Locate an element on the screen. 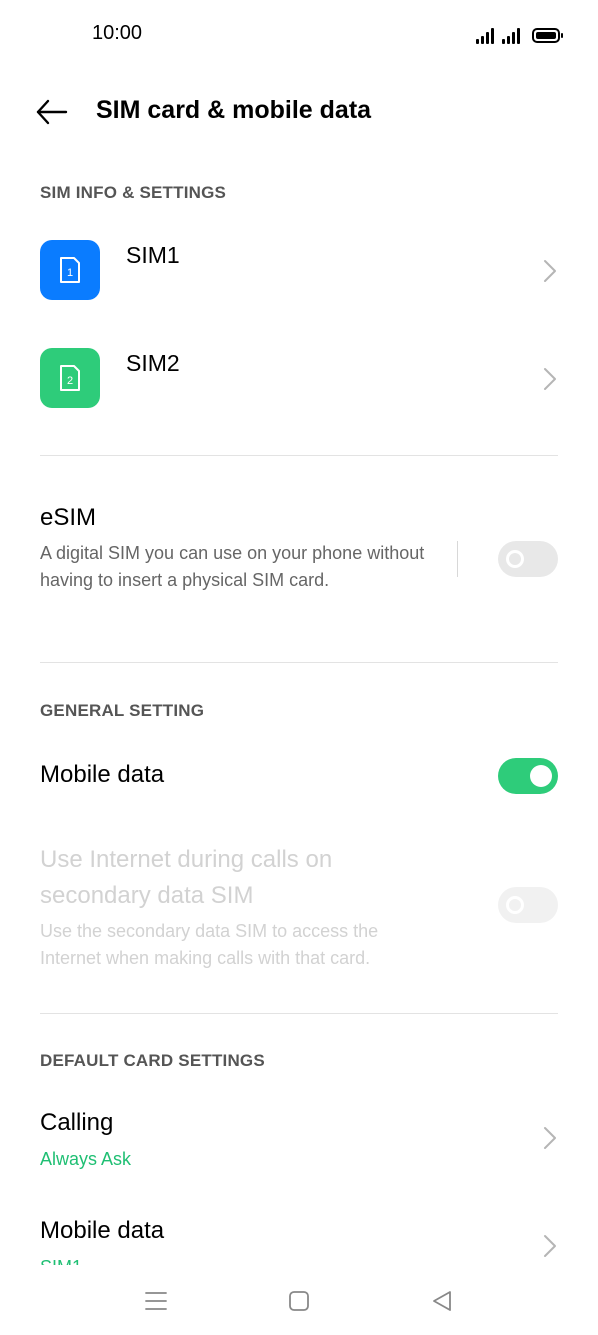 Image resolution: width=598 pixels, height=1335 pixels. sim-card-icon: 1 is located at coordinates (70, 270).